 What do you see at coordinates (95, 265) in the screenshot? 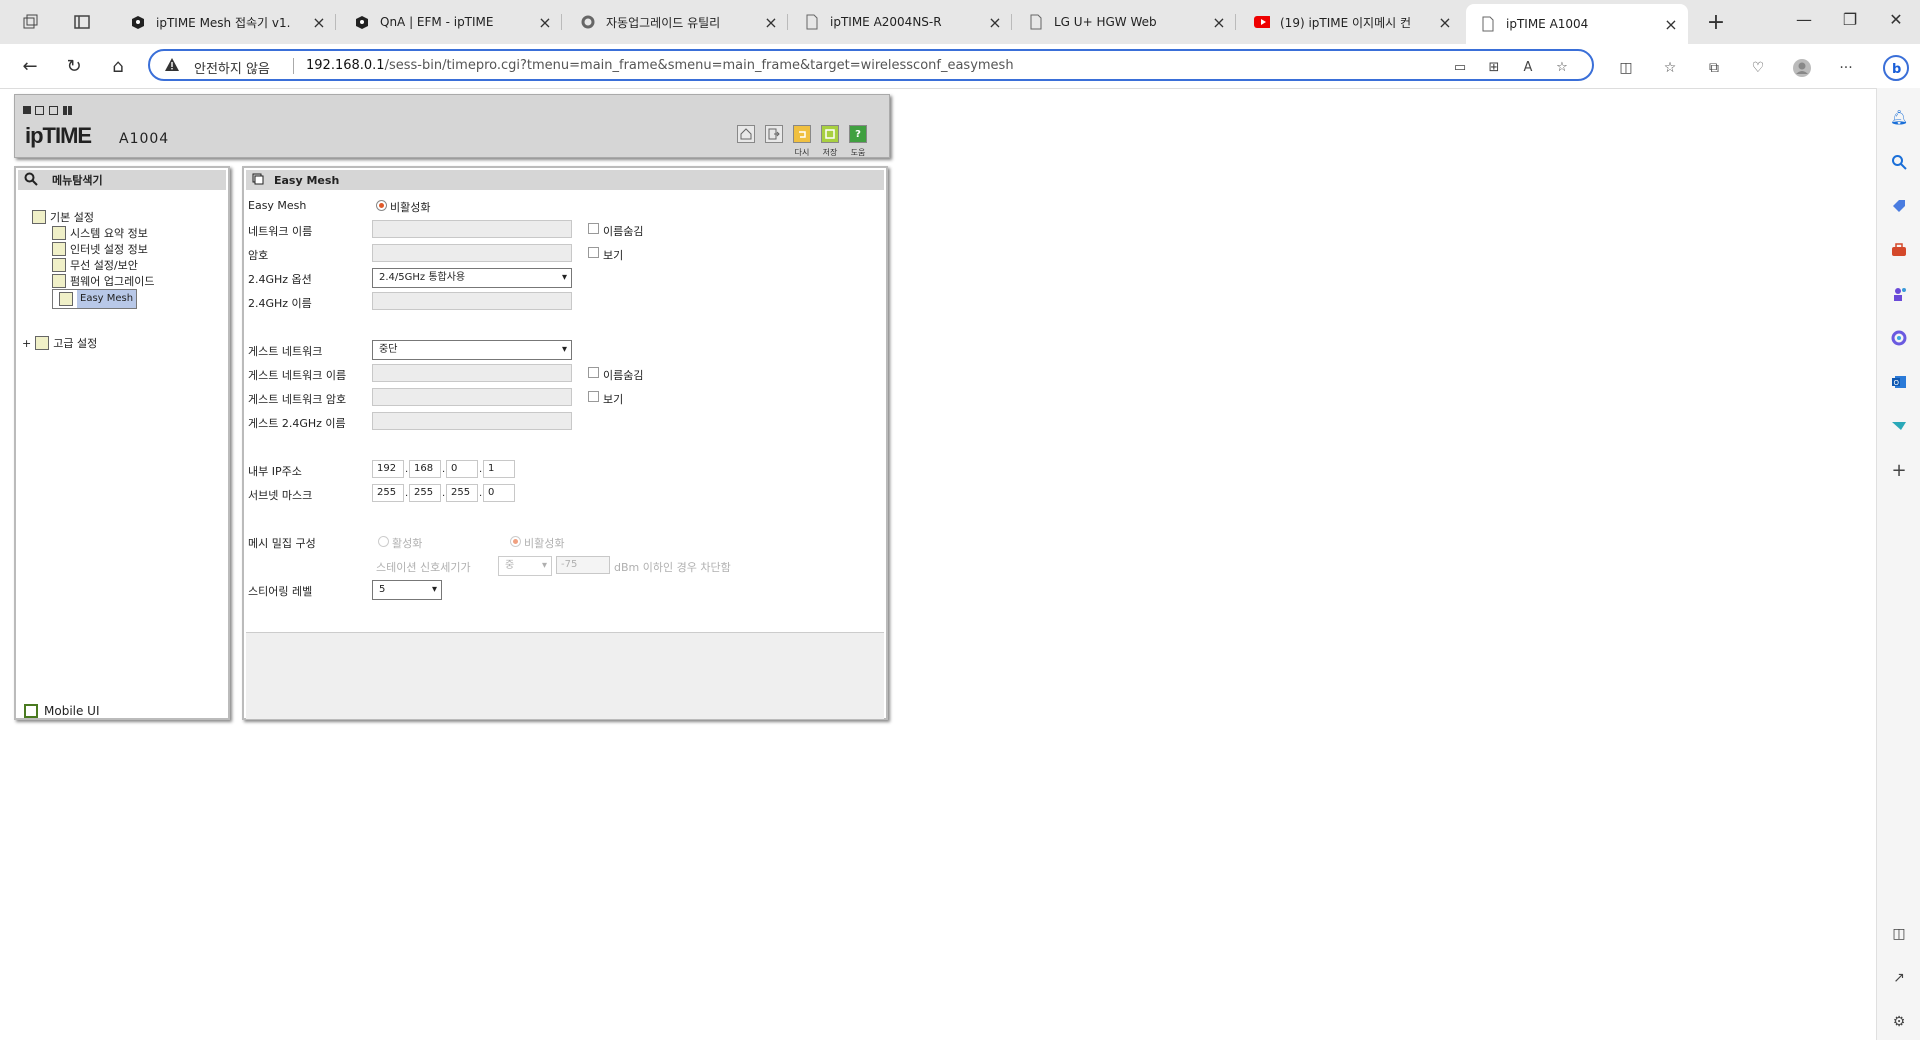
I see `tree-item-wireless-security: 무선 설정/보안` at bounding box center [95, 265].